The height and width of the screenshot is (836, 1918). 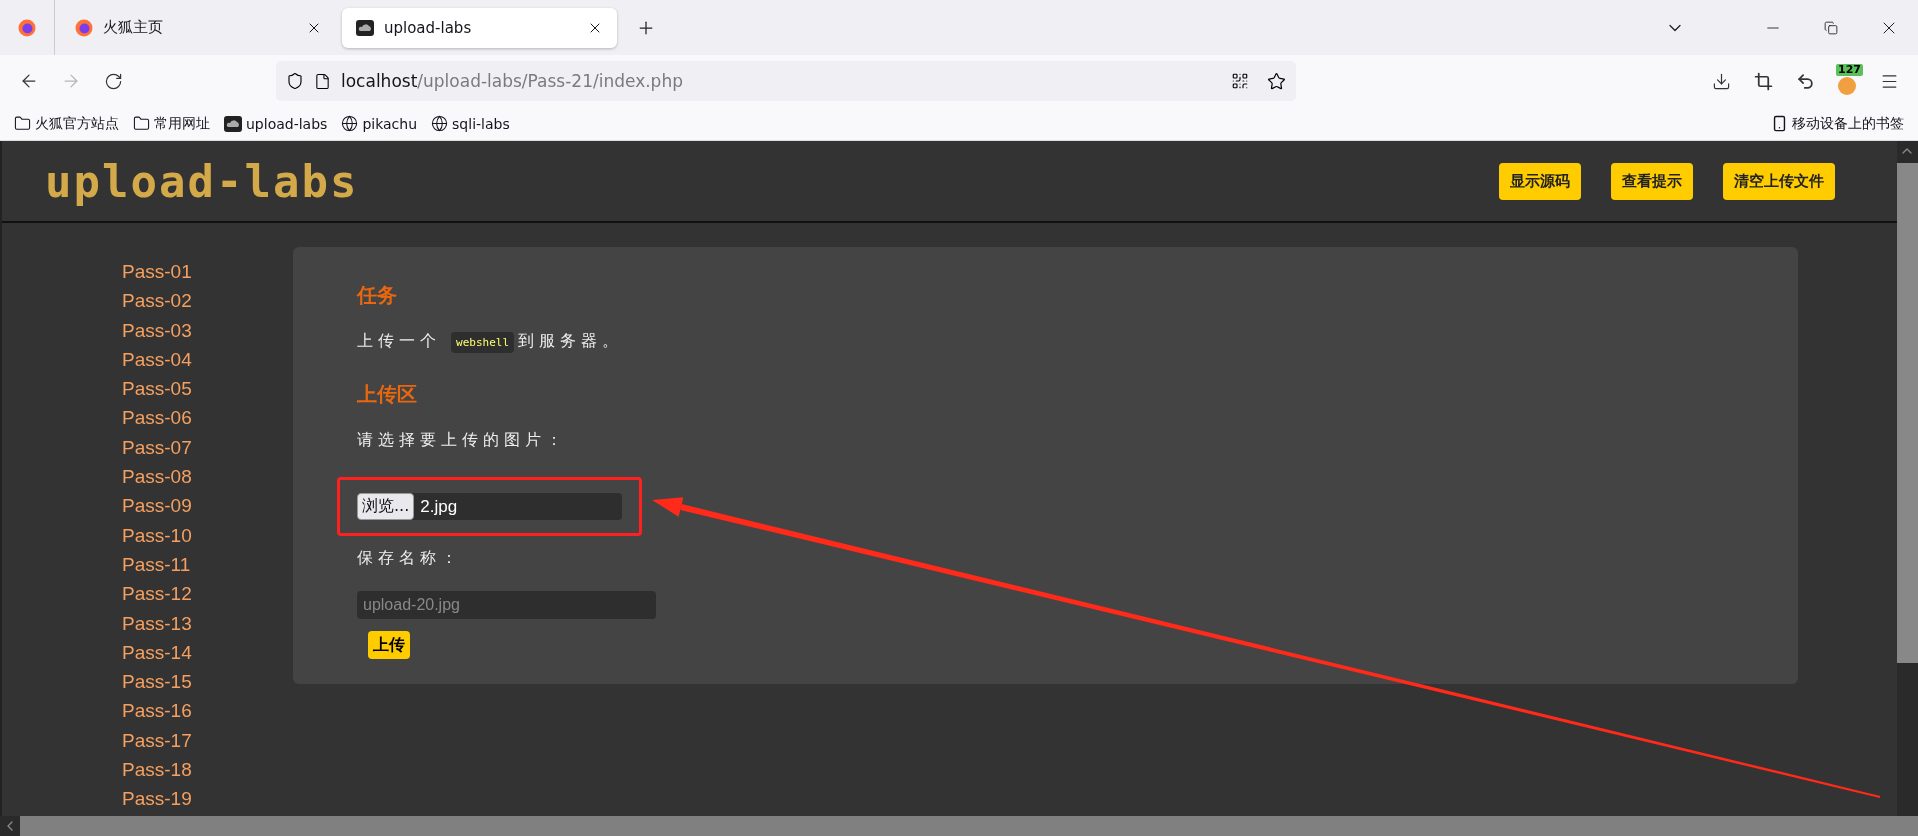 What do you see at coordinates (1837, 123) in the screenshot?
I see `mobile-bookmarks: 移动设备上的书签` at bounding box center [1837, 123].